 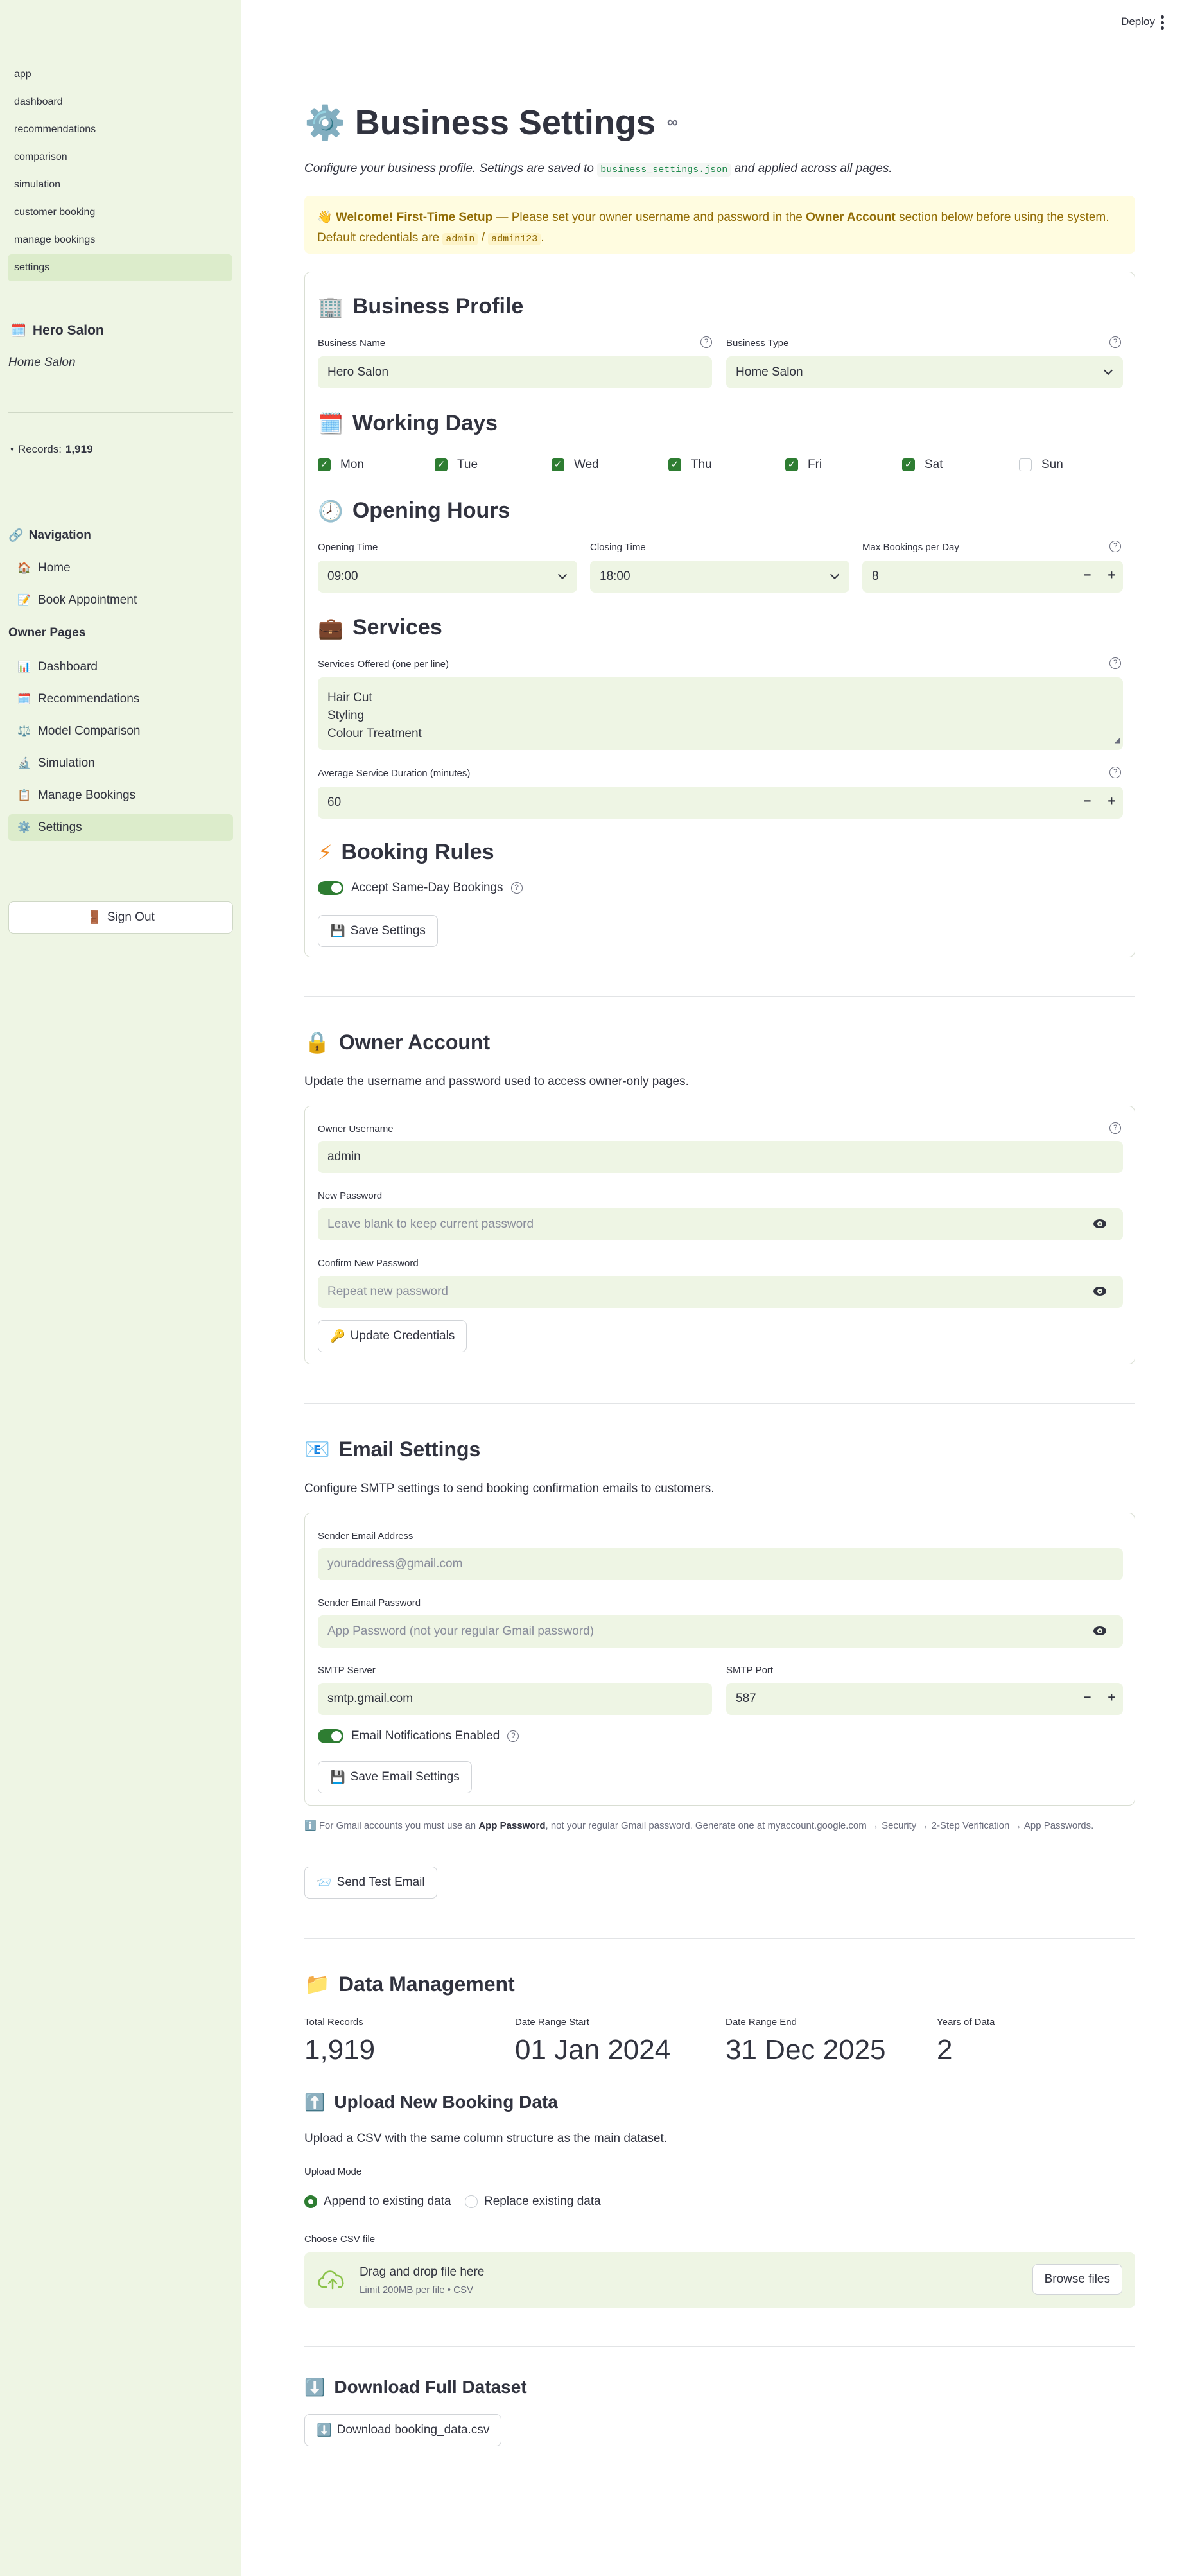 I want to click on nav-item-home: 🏠 Home, so click(x=120, y=568).